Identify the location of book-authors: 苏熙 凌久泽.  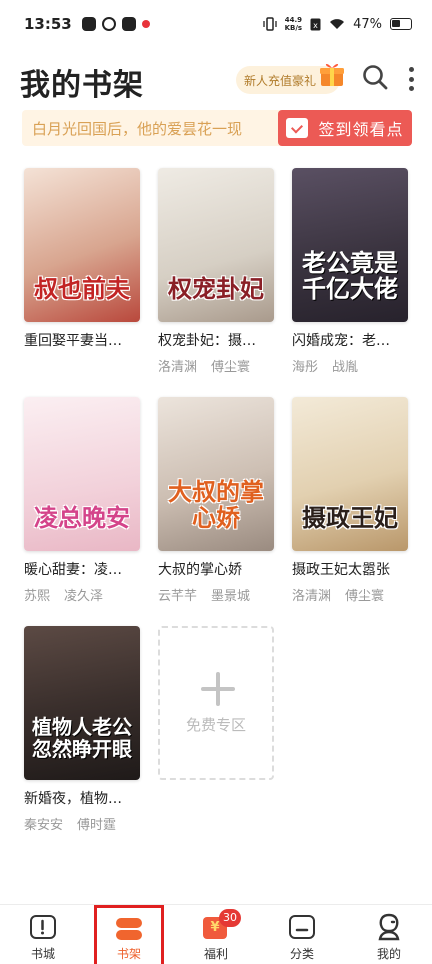
(82, 594).